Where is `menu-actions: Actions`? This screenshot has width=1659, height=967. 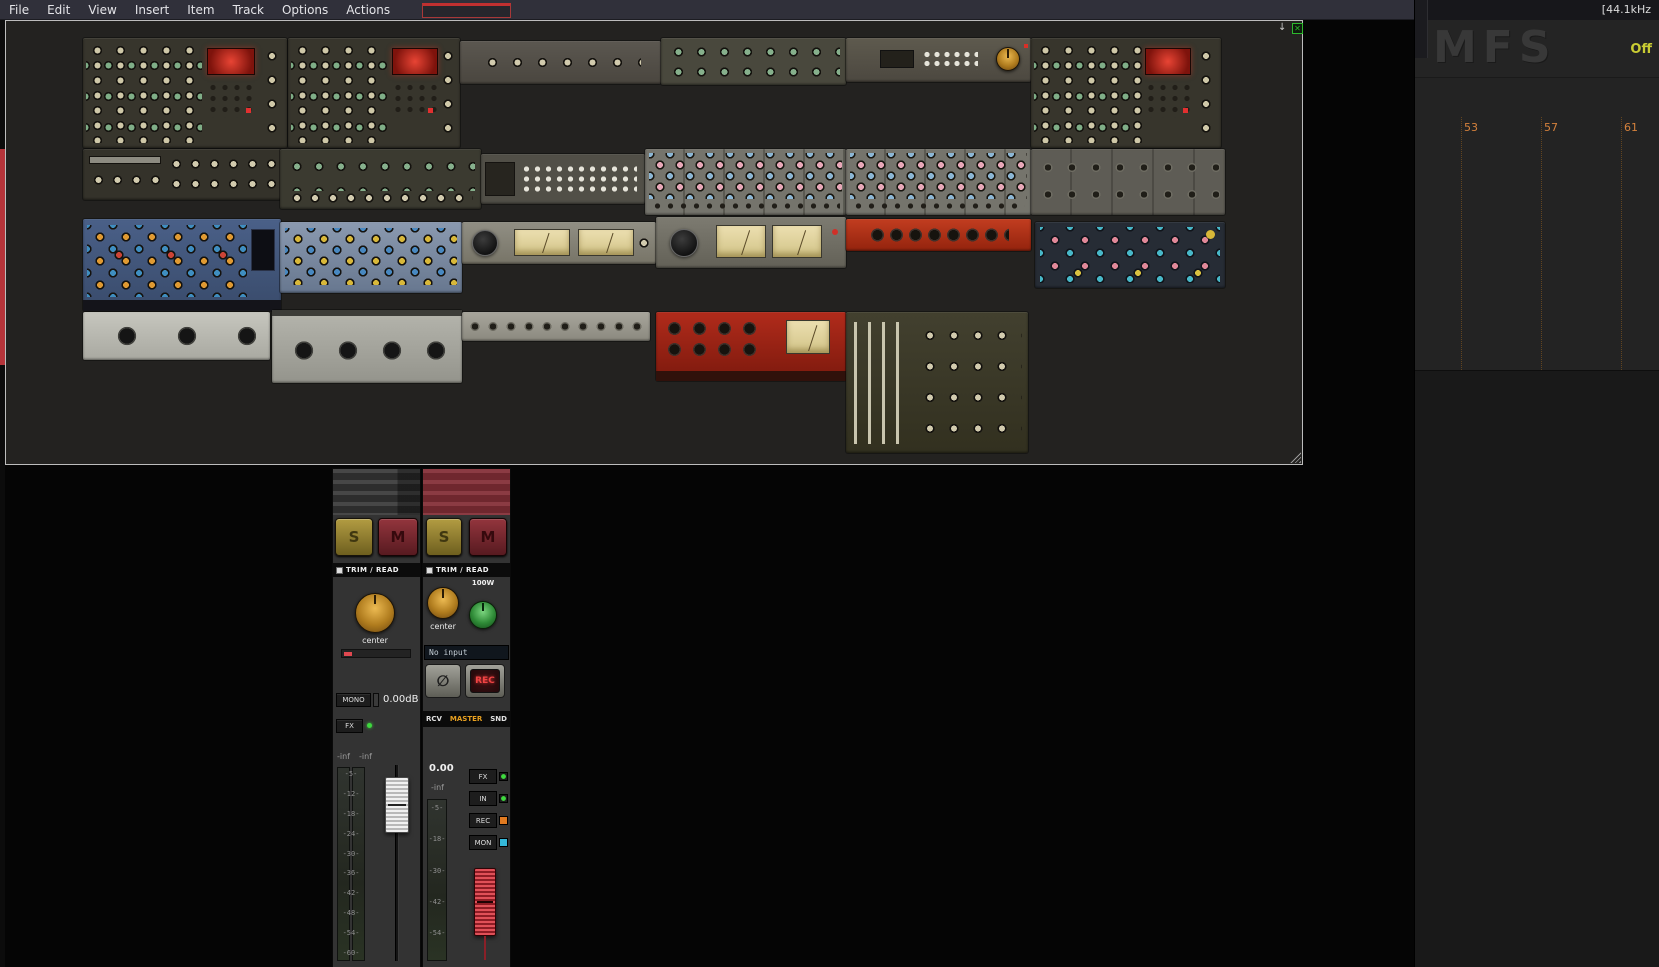 menu-actions: Actions is located at coordinates (368, 10).